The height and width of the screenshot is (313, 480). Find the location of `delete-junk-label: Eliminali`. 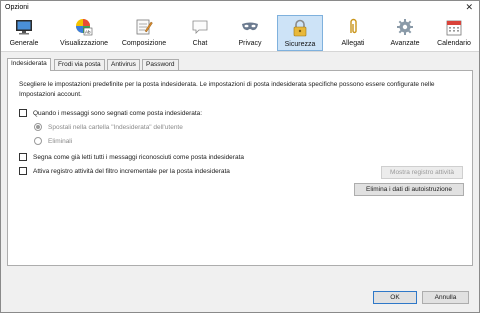

delete-junk-label: Eliminali is located at coordinates (60, 141).